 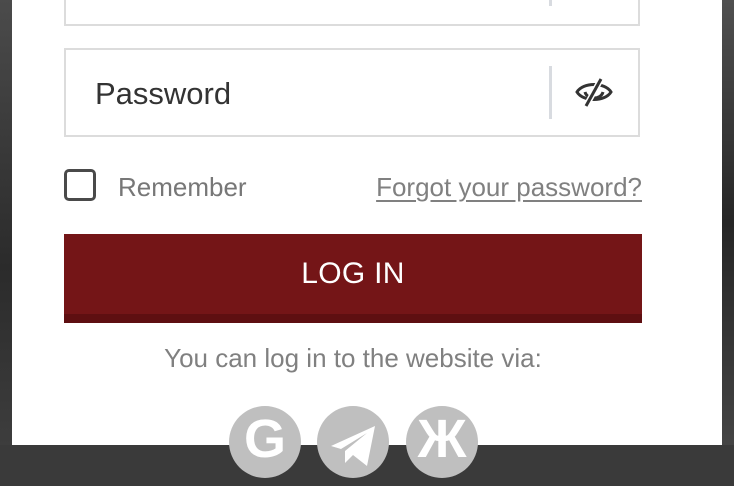 I want to click on show-password-toggle, so click(x=594, y=92).